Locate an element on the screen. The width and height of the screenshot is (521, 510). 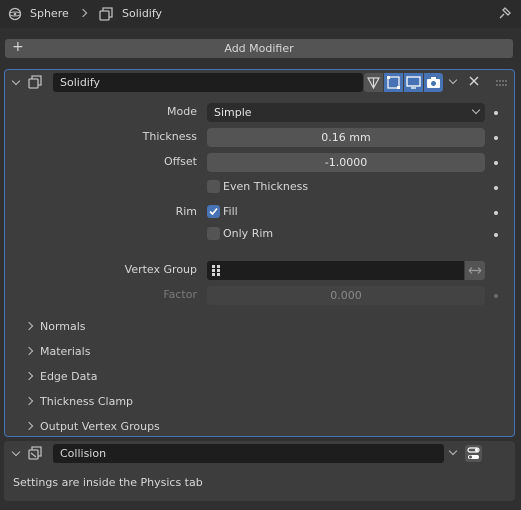
mode-animate-dot is located at coordinates (496, 113).